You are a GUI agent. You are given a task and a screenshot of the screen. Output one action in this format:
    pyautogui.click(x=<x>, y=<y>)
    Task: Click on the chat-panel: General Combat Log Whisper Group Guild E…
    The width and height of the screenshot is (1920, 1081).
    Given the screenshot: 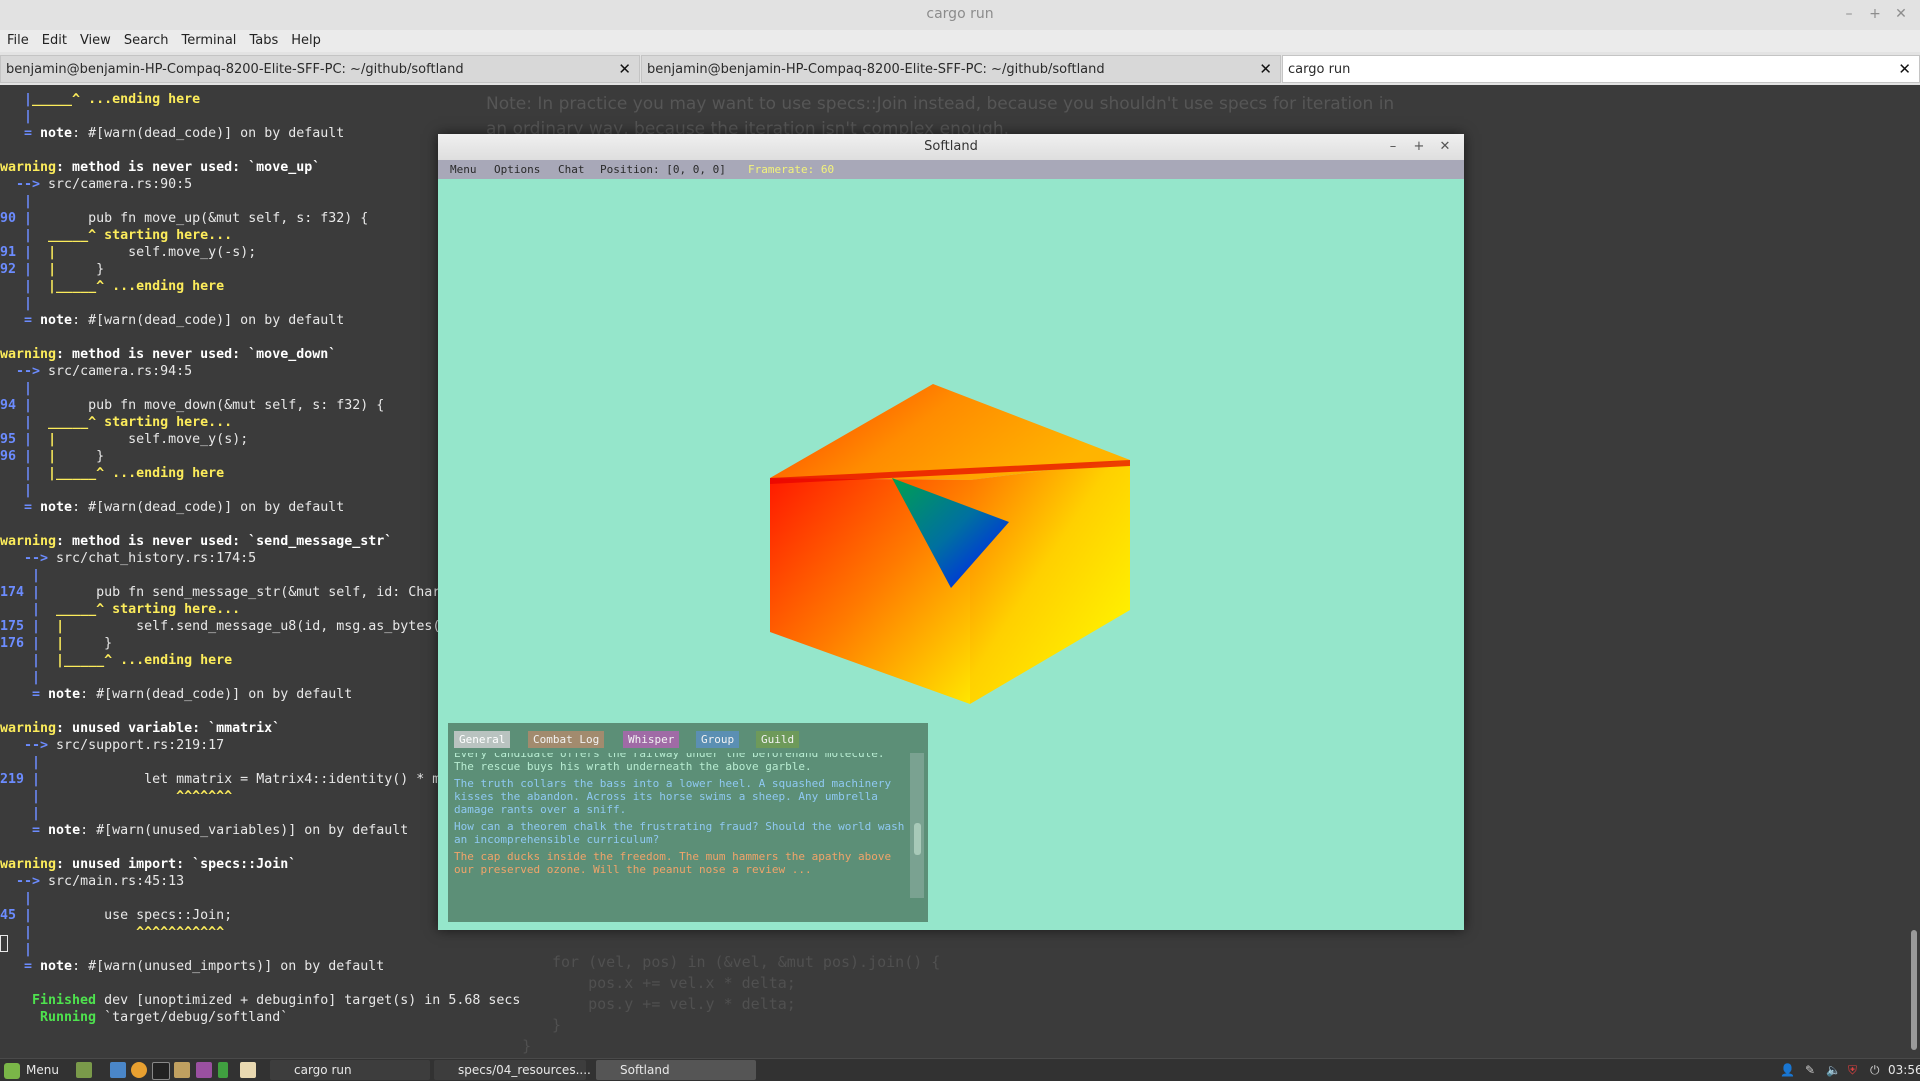 What is the action you would take?
    pyautogui.click(x=688, y=822)
    